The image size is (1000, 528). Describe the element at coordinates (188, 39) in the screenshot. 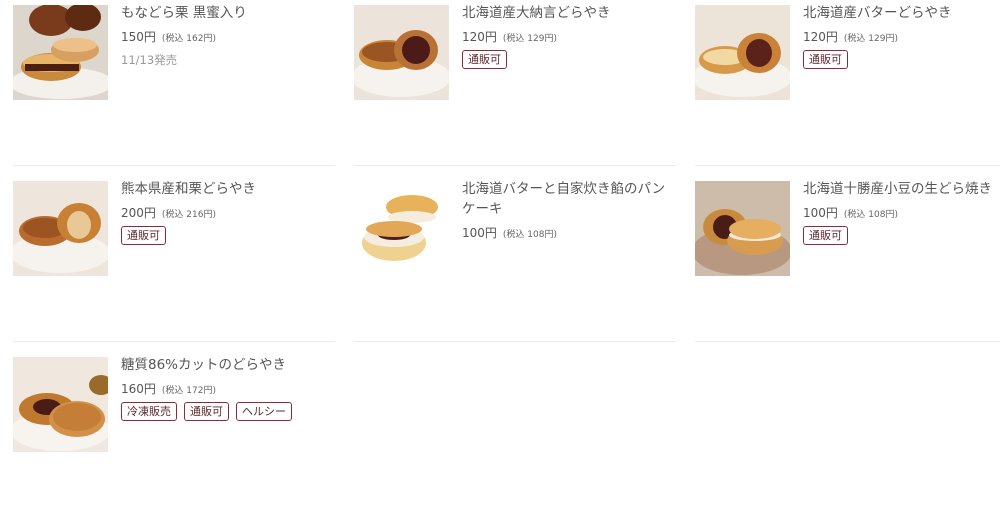

I see `tax-price: (税込 162円)` at that location.